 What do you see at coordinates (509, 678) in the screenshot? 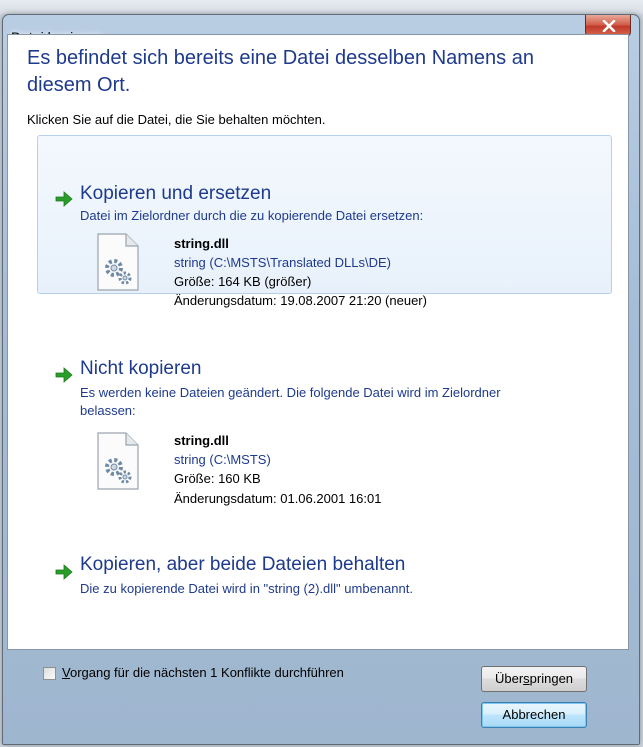
I see `label-text: Über` at bounding box center [509, 678].